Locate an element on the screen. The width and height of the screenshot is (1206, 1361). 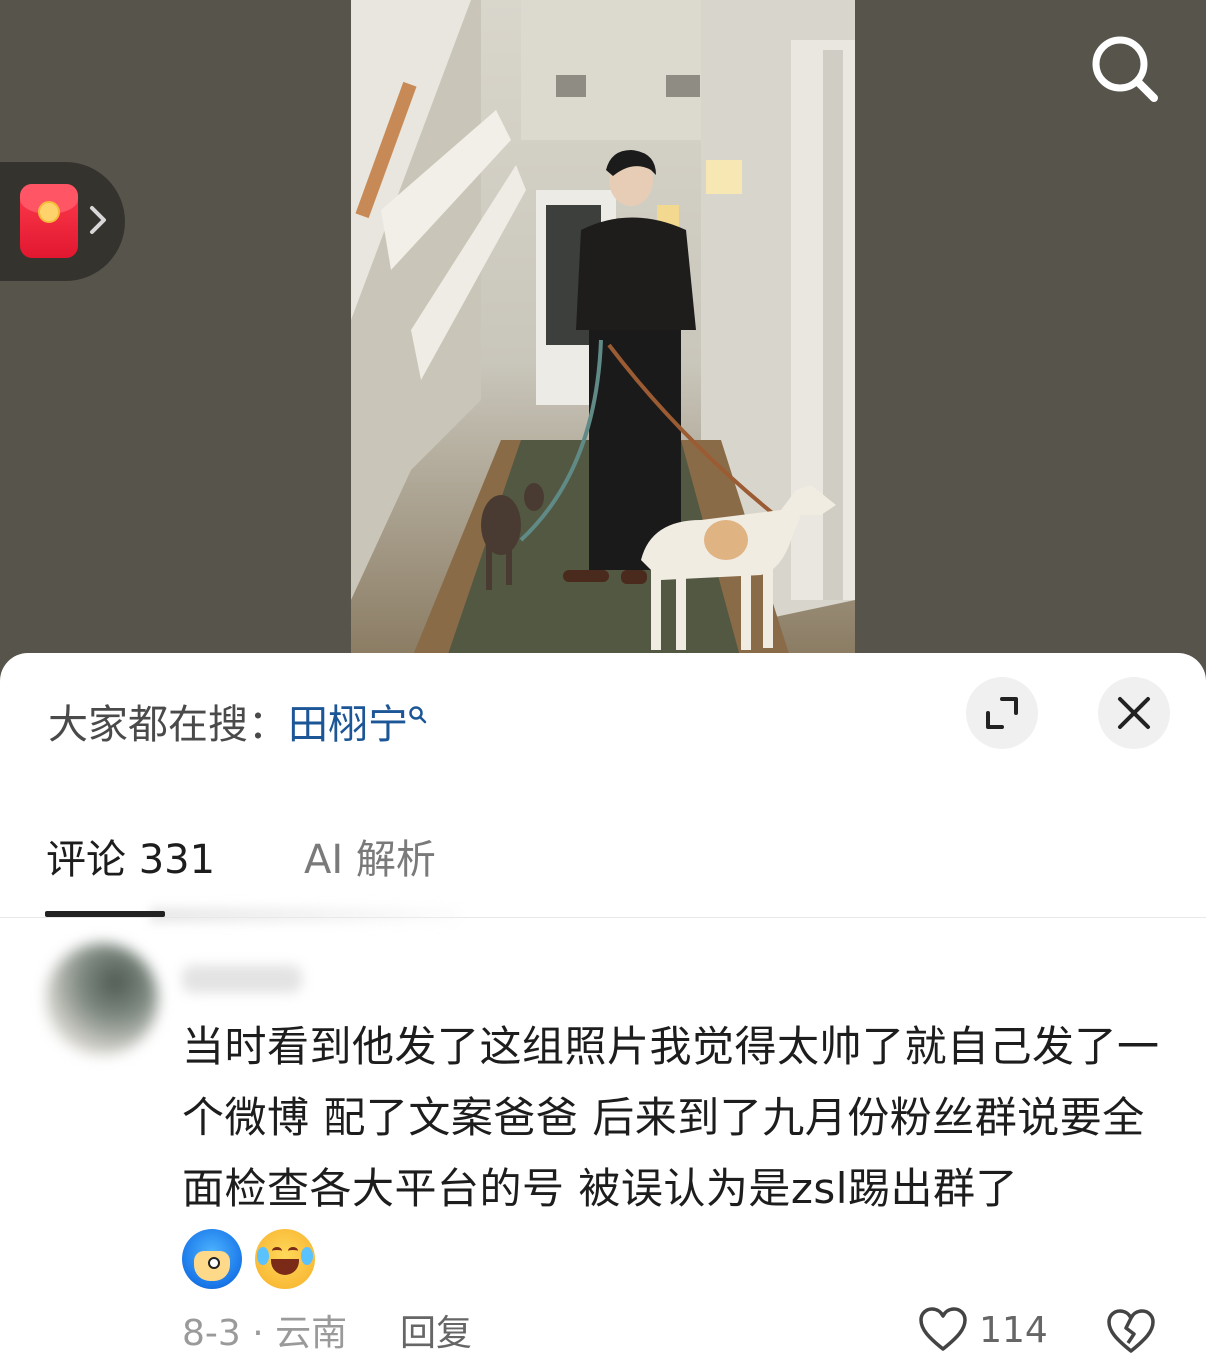
search-button is located at coordinates (1124, 68).